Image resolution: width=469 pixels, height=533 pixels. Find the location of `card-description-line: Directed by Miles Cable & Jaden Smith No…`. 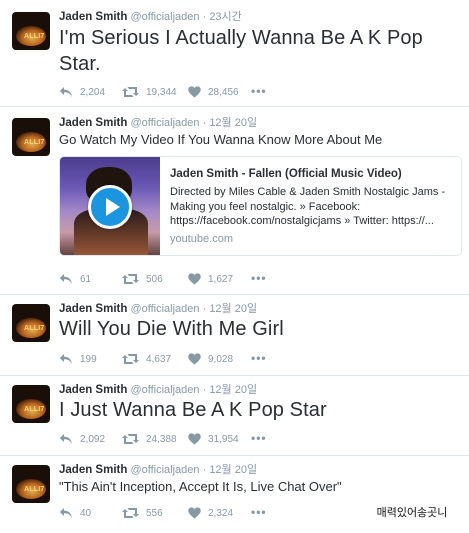

card-description-line: Directed by Miles Cable & Jaden Smith No… is located at coordinates (308, 192).